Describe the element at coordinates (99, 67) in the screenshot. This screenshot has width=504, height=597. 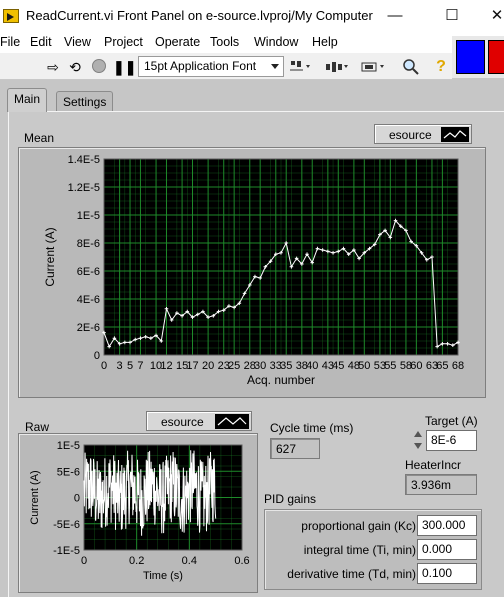
I see `abort-icon` at that location.